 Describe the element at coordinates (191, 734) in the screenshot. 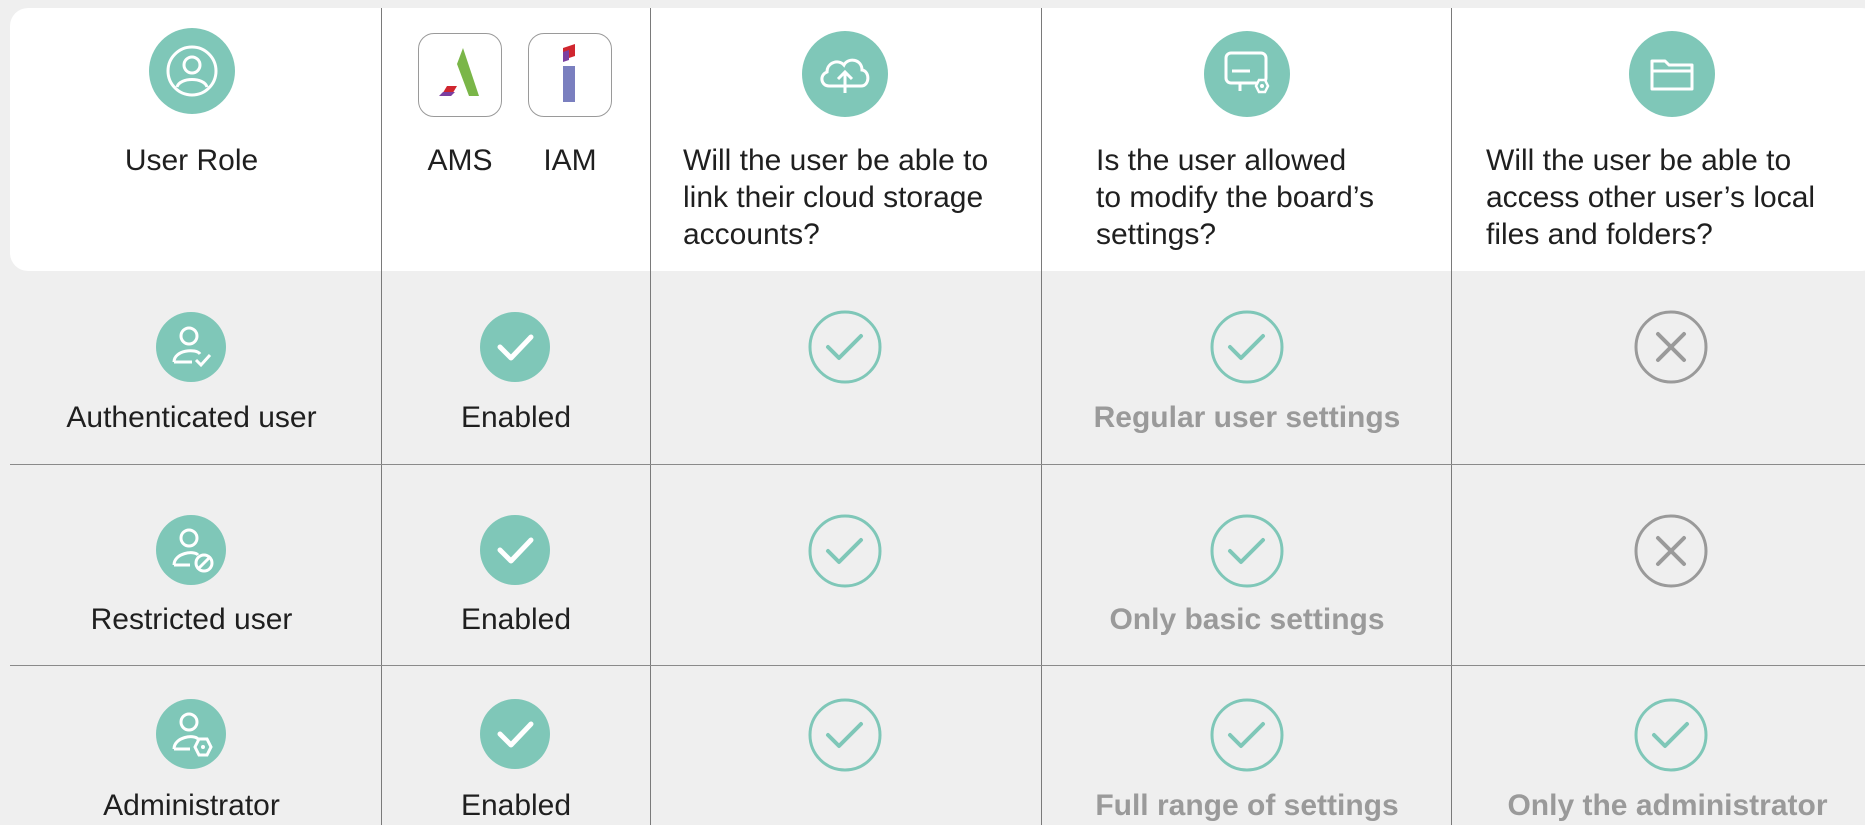

I see `user-admin-icon` at that location.